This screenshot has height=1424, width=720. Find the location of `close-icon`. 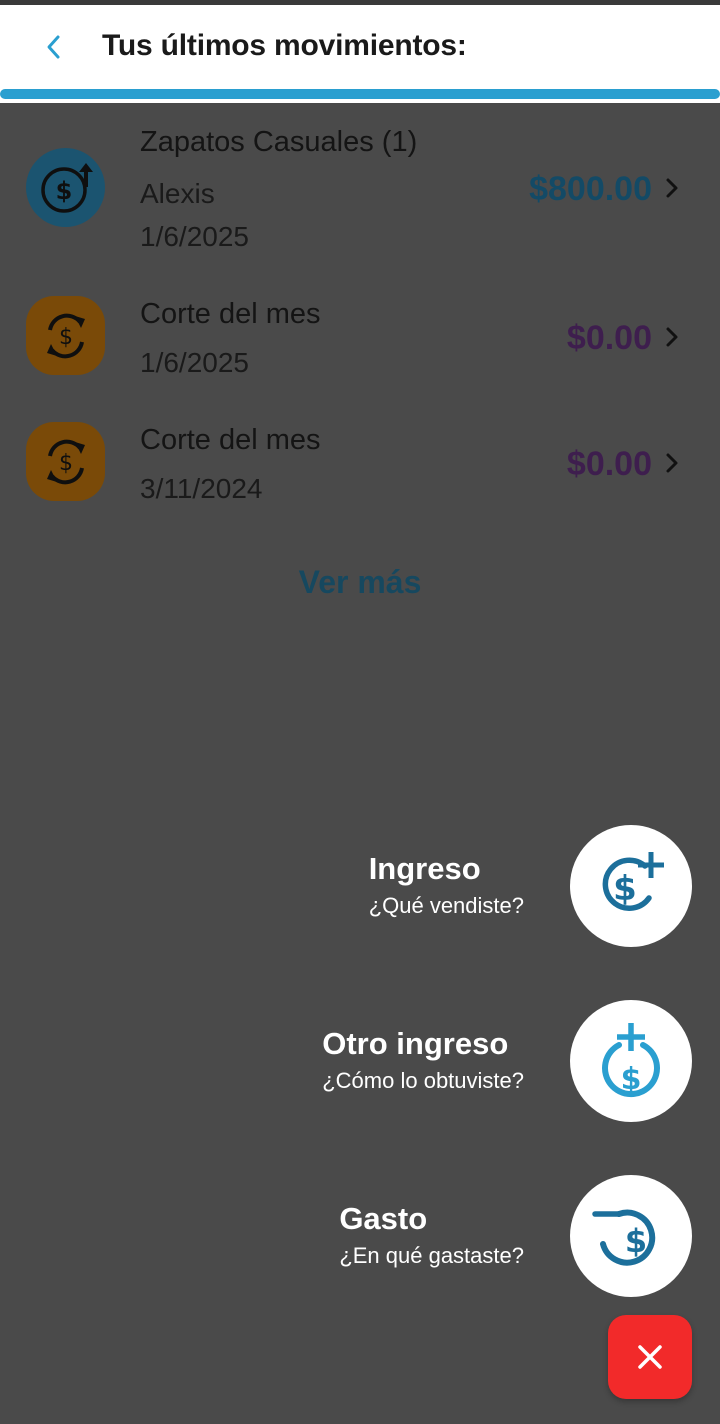

close-icon is located at coordinates (650, 1357).